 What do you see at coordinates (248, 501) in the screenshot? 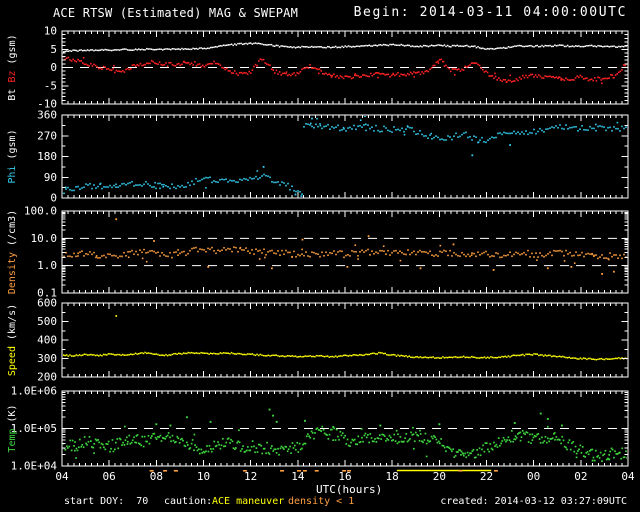
I see `caution-maneuver-label: ACE maneuver` at bounding box center [248, 501].